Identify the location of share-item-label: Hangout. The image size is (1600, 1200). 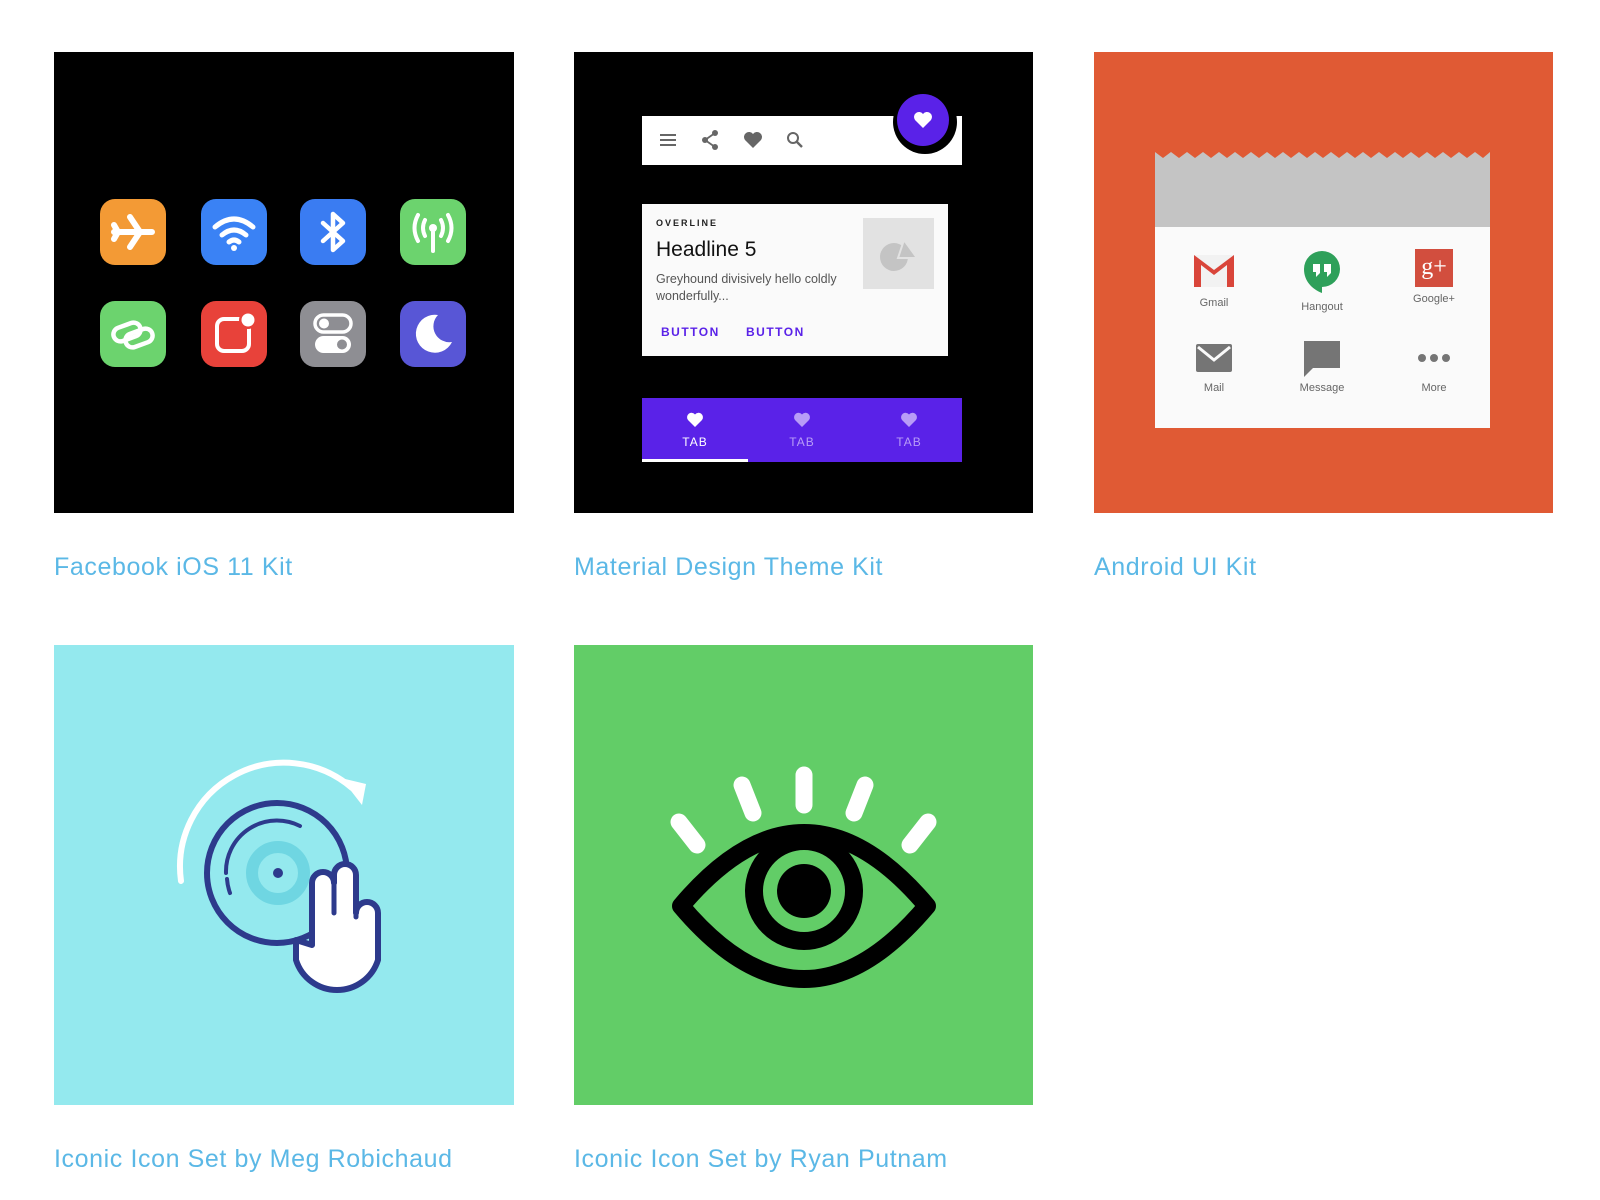
(1322, 307).